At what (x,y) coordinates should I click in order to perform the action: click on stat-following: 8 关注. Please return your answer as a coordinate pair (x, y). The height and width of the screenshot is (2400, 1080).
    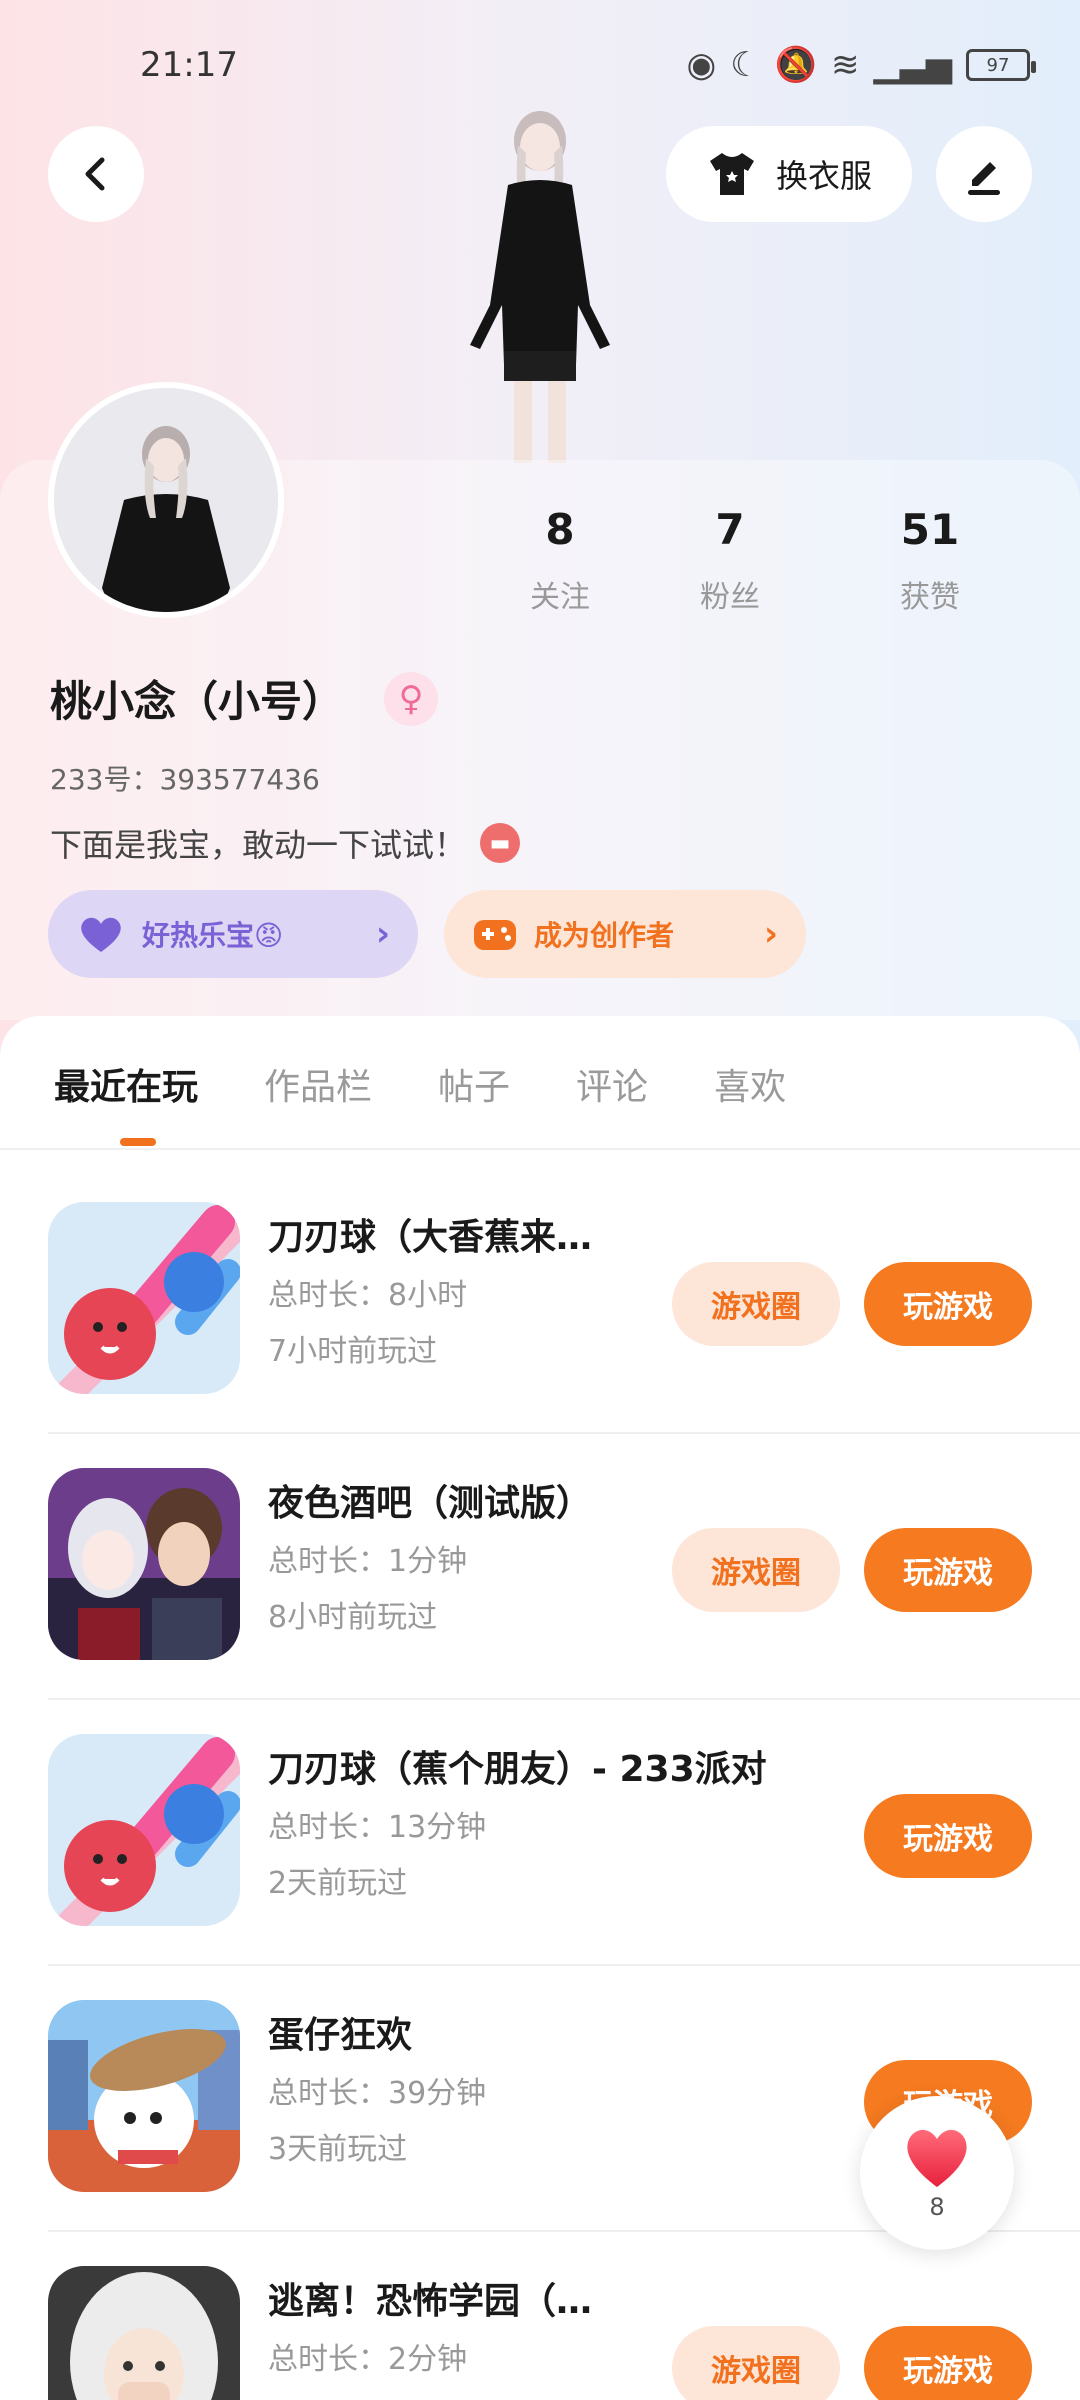
    Looking at the image, I should click on (560, 560).